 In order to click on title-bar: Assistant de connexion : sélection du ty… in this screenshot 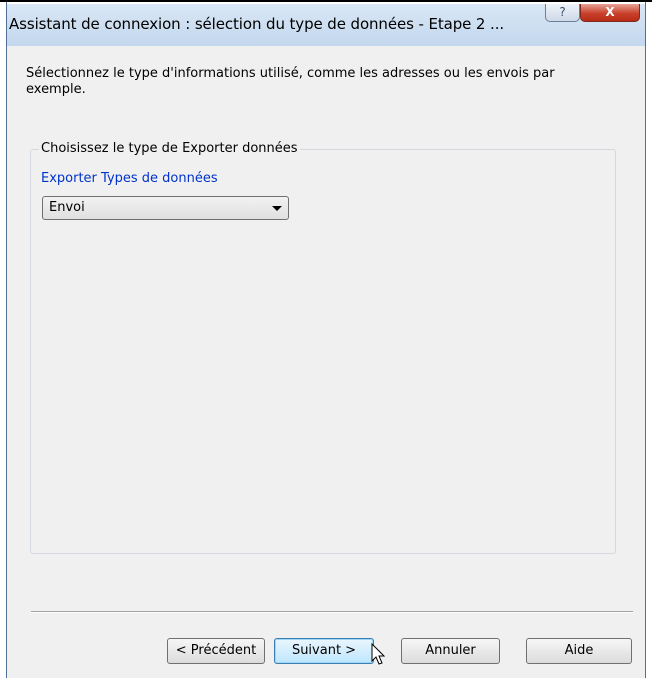, I will do `click(326, 25)`.